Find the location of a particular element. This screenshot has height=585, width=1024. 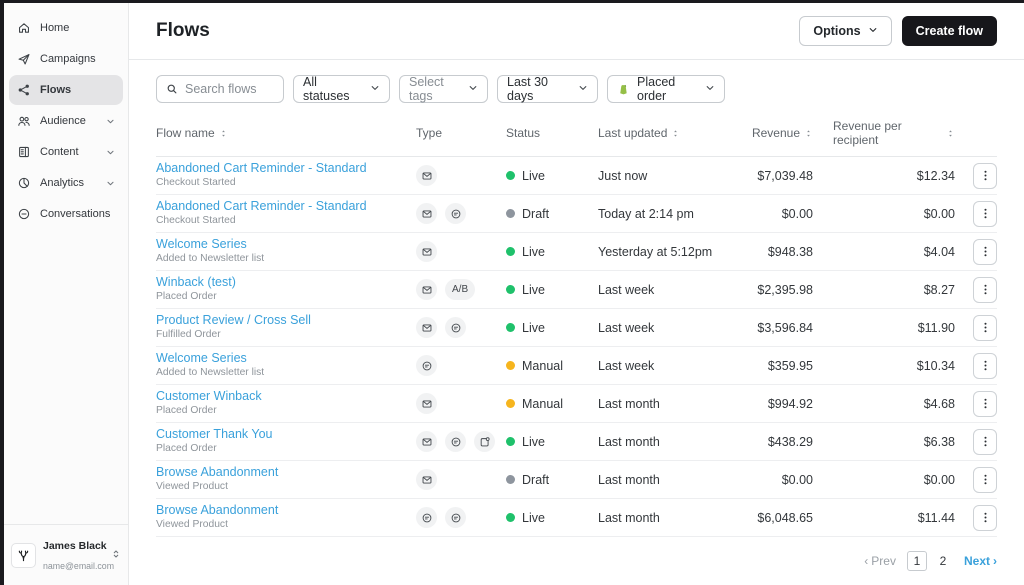

page-title: Flows is located at coordinates (183, 30).